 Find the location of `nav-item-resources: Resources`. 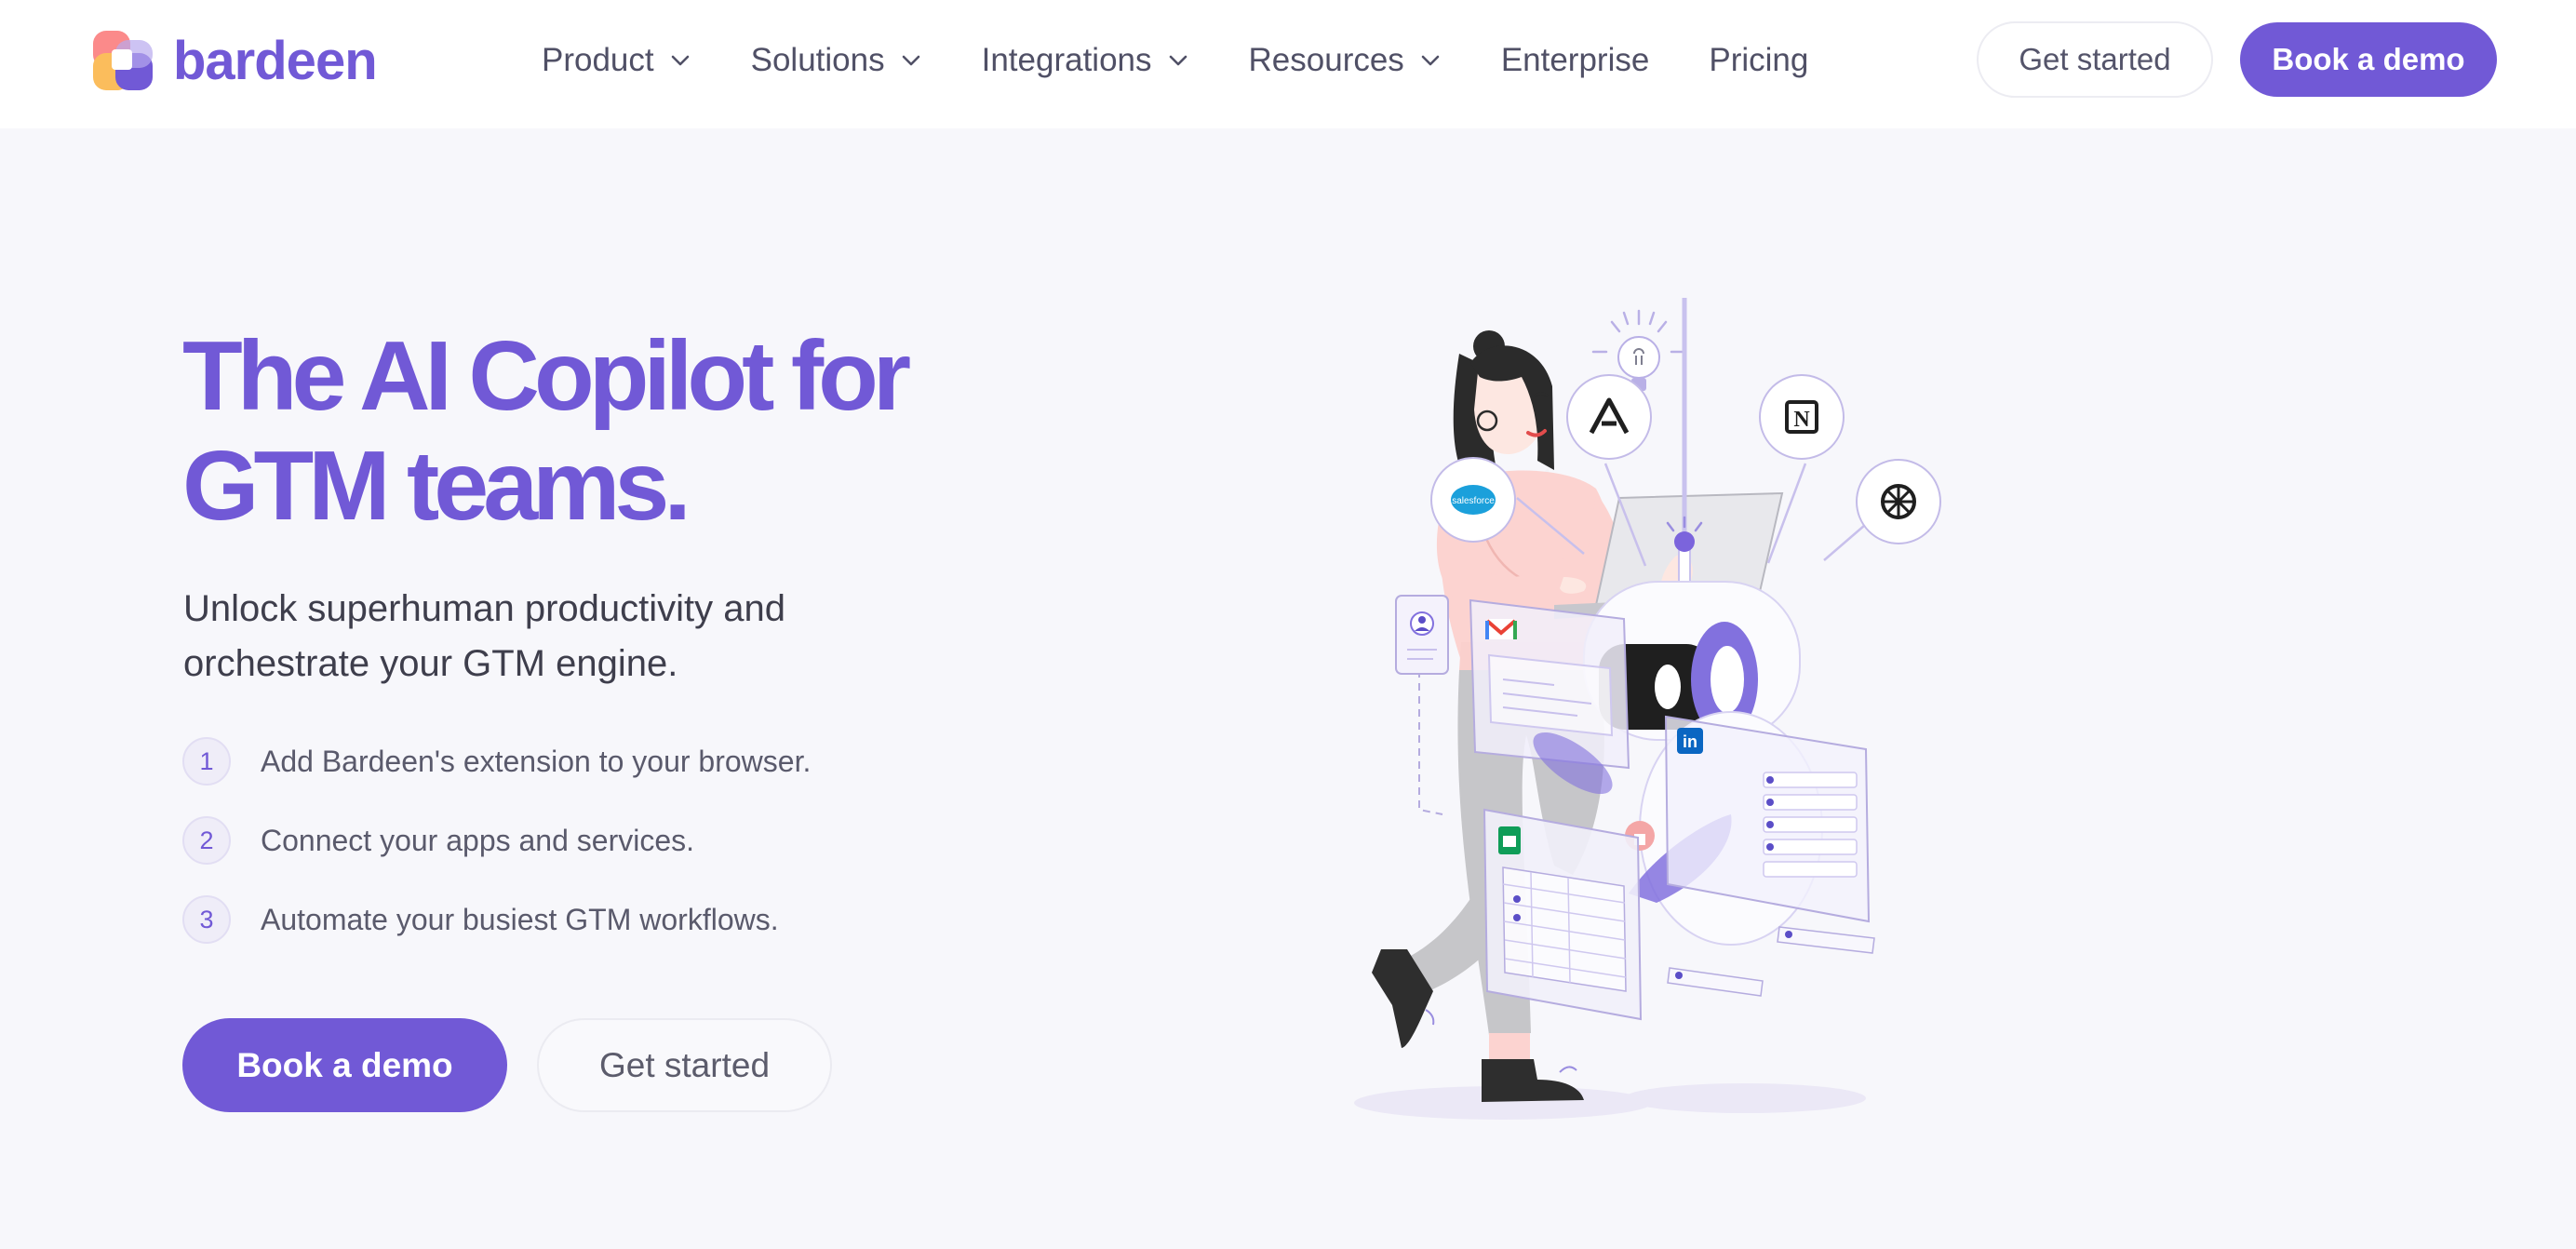

nav-item-resources: Resources is located at coordinates (1345, 60).